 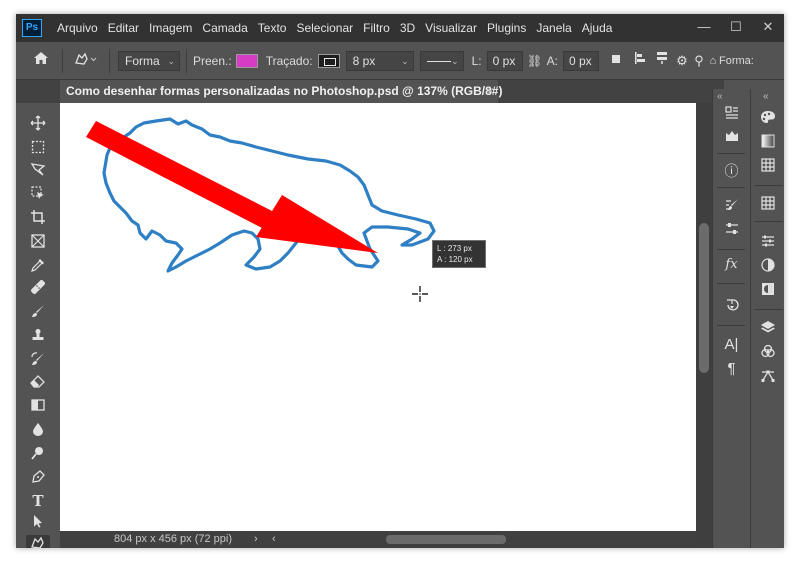 What do you see at coordinates (38, 125) in the screenshot?
I see `move-tool-icon` at bounding box center [38, 125].